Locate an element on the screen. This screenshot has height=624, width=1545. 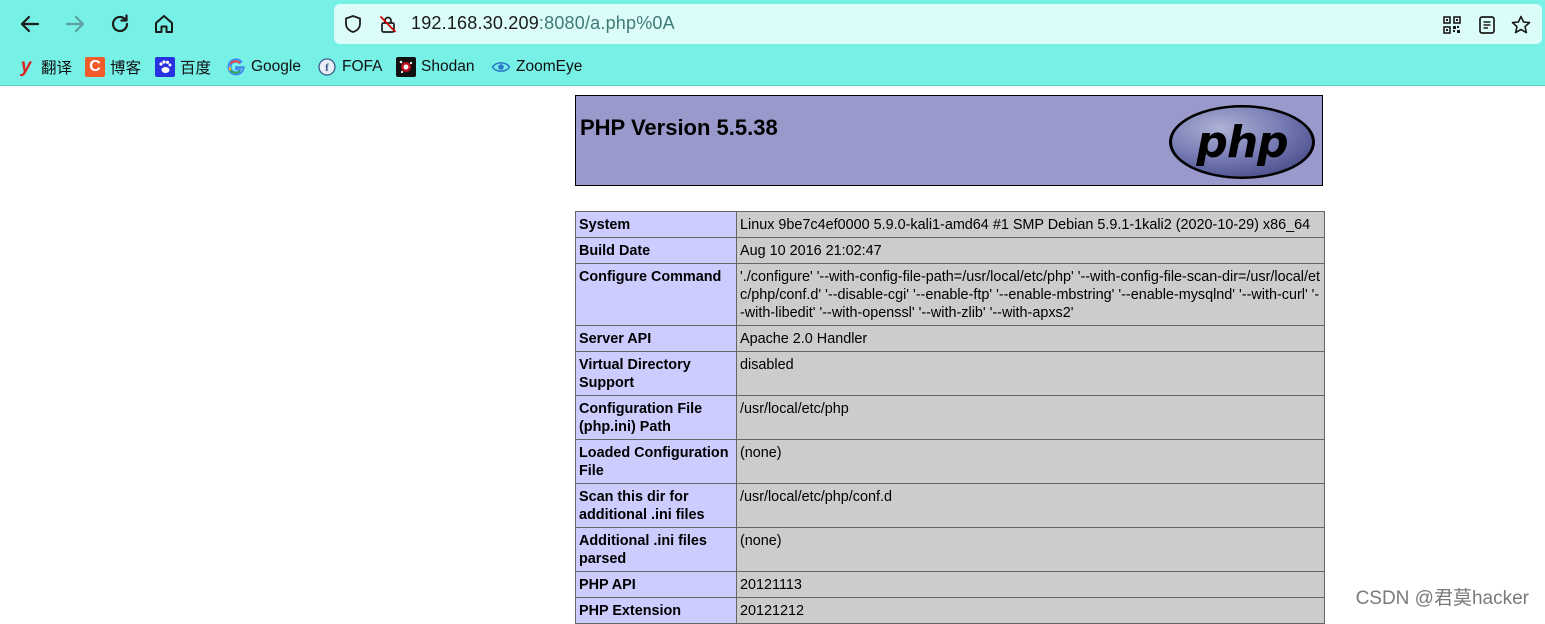
table-row: Server API Apache 2.0 Handler is located at coordinates (950, 338).